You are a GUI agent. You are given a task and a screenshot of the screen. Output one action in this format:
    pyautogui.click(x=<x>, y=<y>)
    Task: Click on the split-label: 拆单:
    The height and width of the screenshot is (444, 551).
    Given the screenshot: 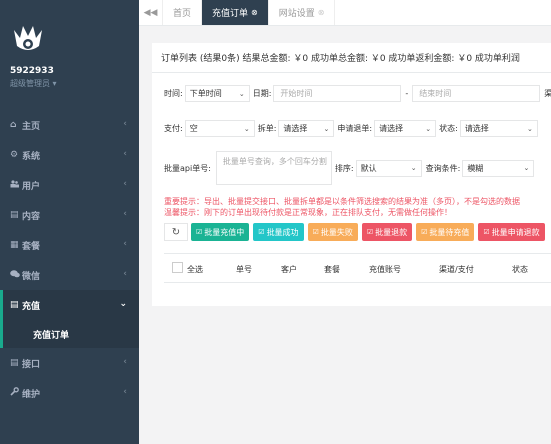 What is the action you would take?
    pyautogui.click(x=267, y=128)
    